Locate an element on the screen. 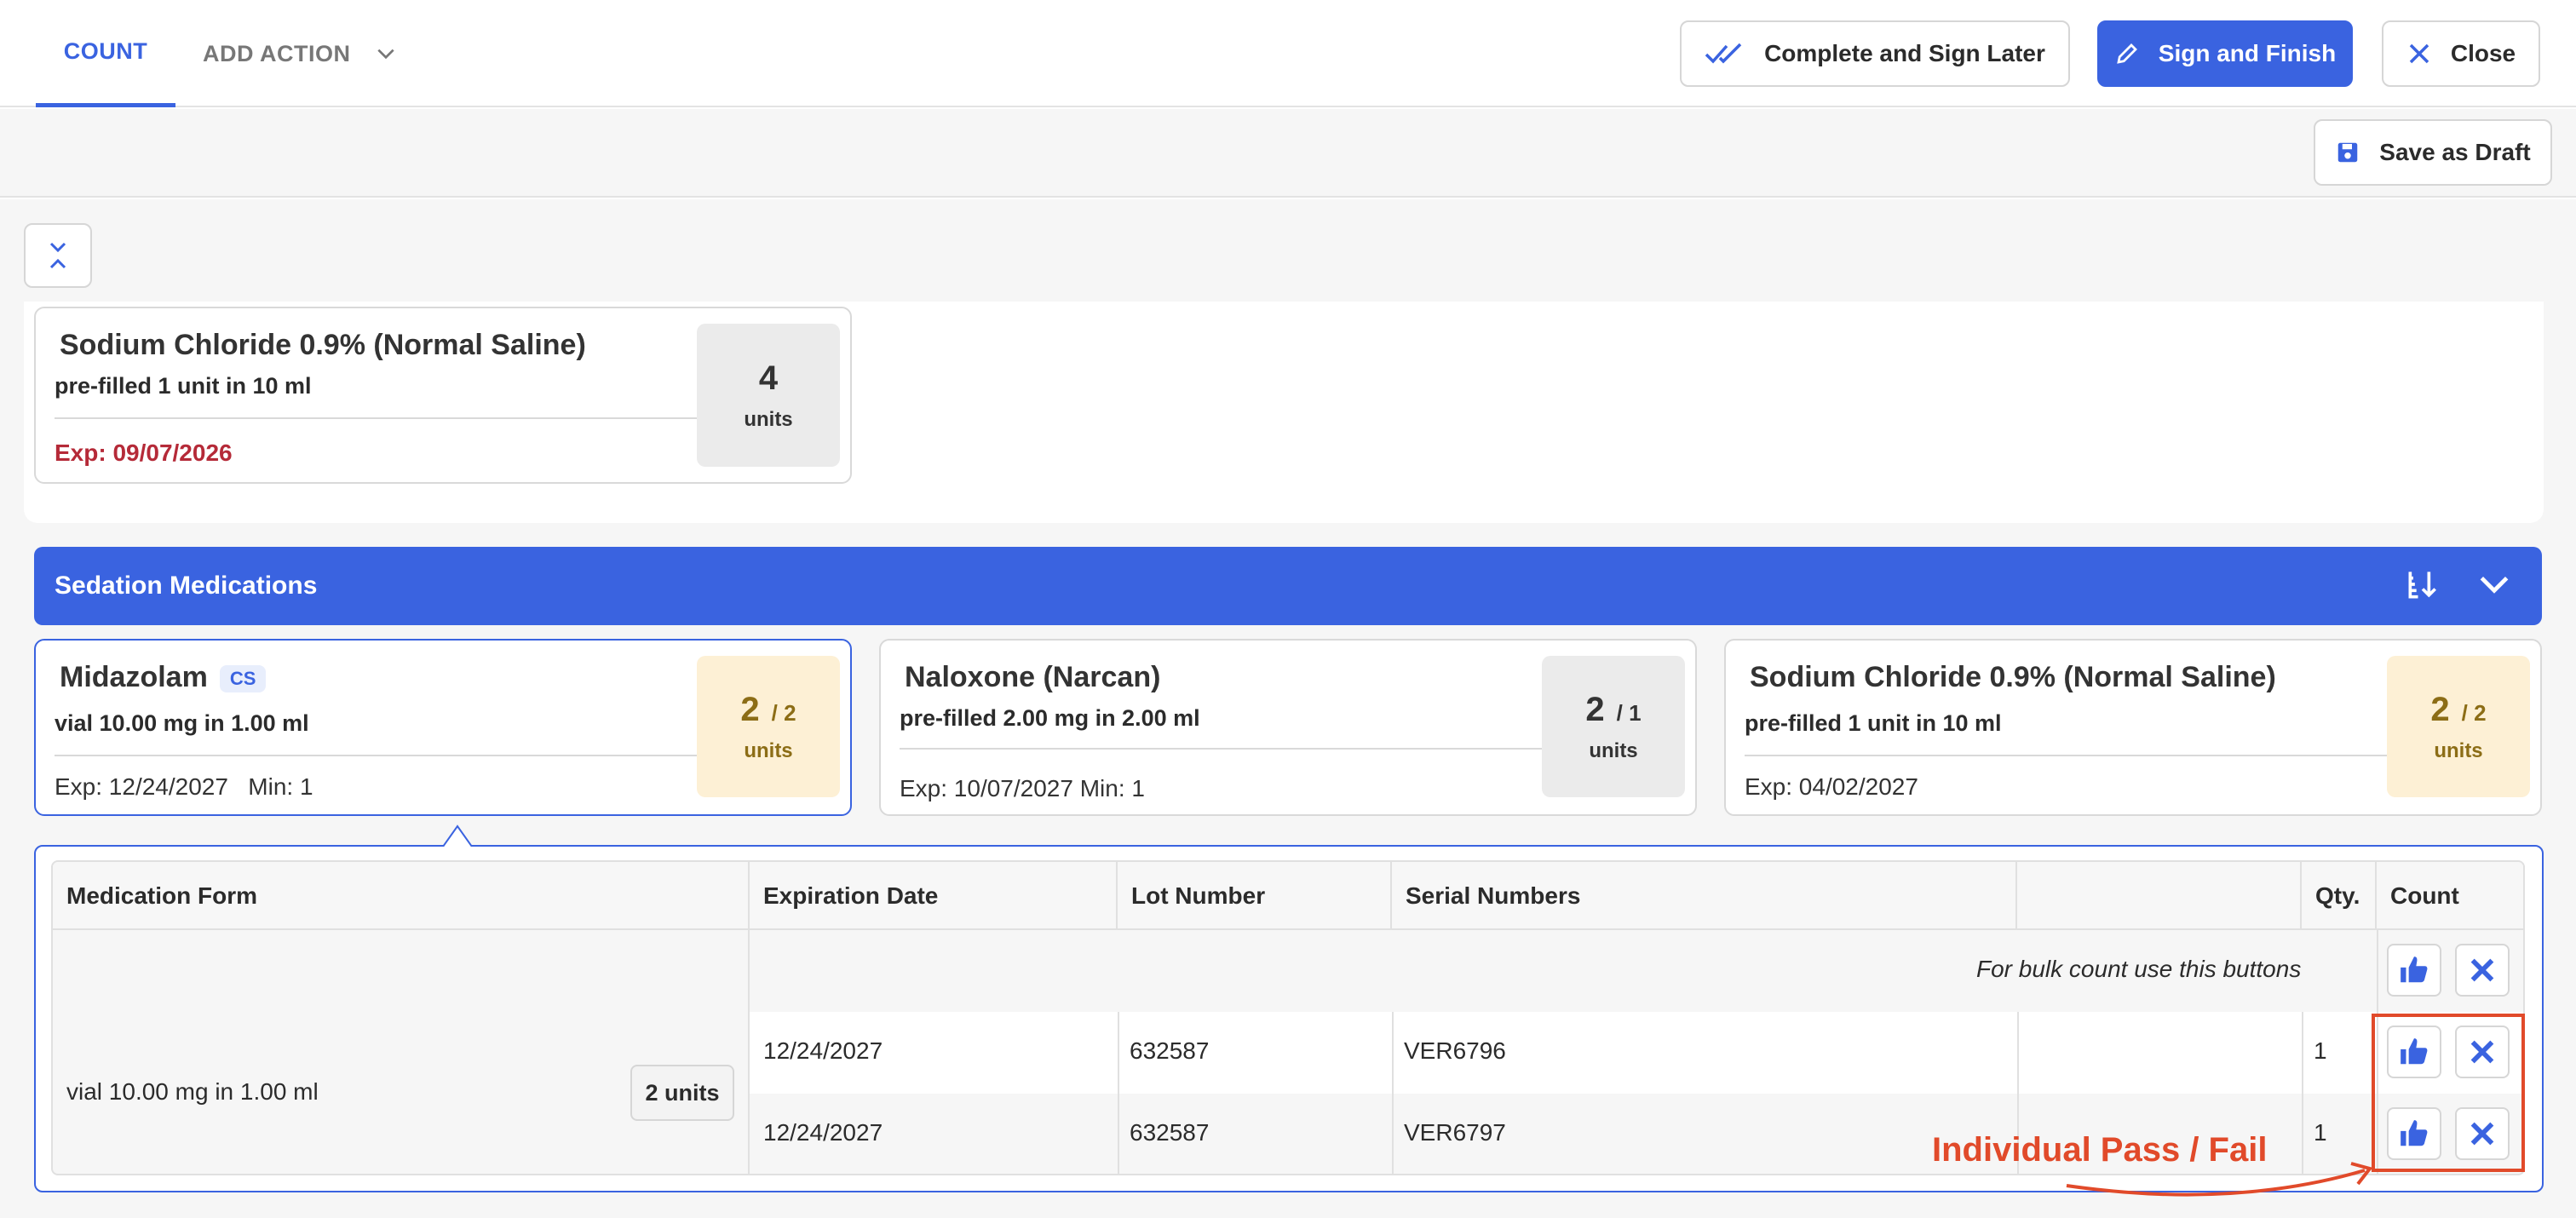 Image resolution: width=2576 pixels, height=1218 pixels. medication-name: Naloxone (Narcan) is located at coordinates (1033, 677).